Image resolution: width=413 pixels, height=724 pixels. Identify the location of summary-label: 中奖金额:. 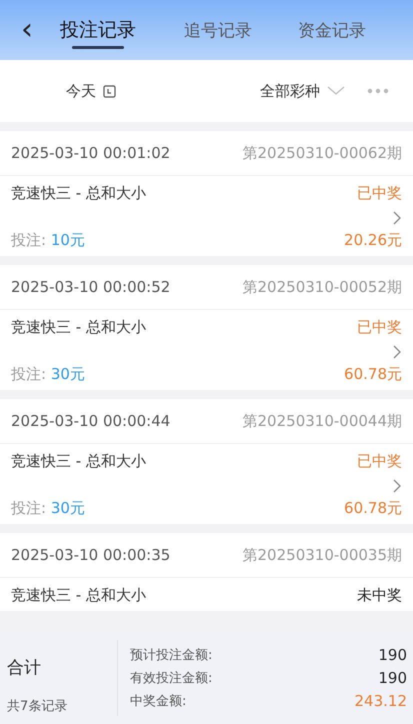
(158, 701).